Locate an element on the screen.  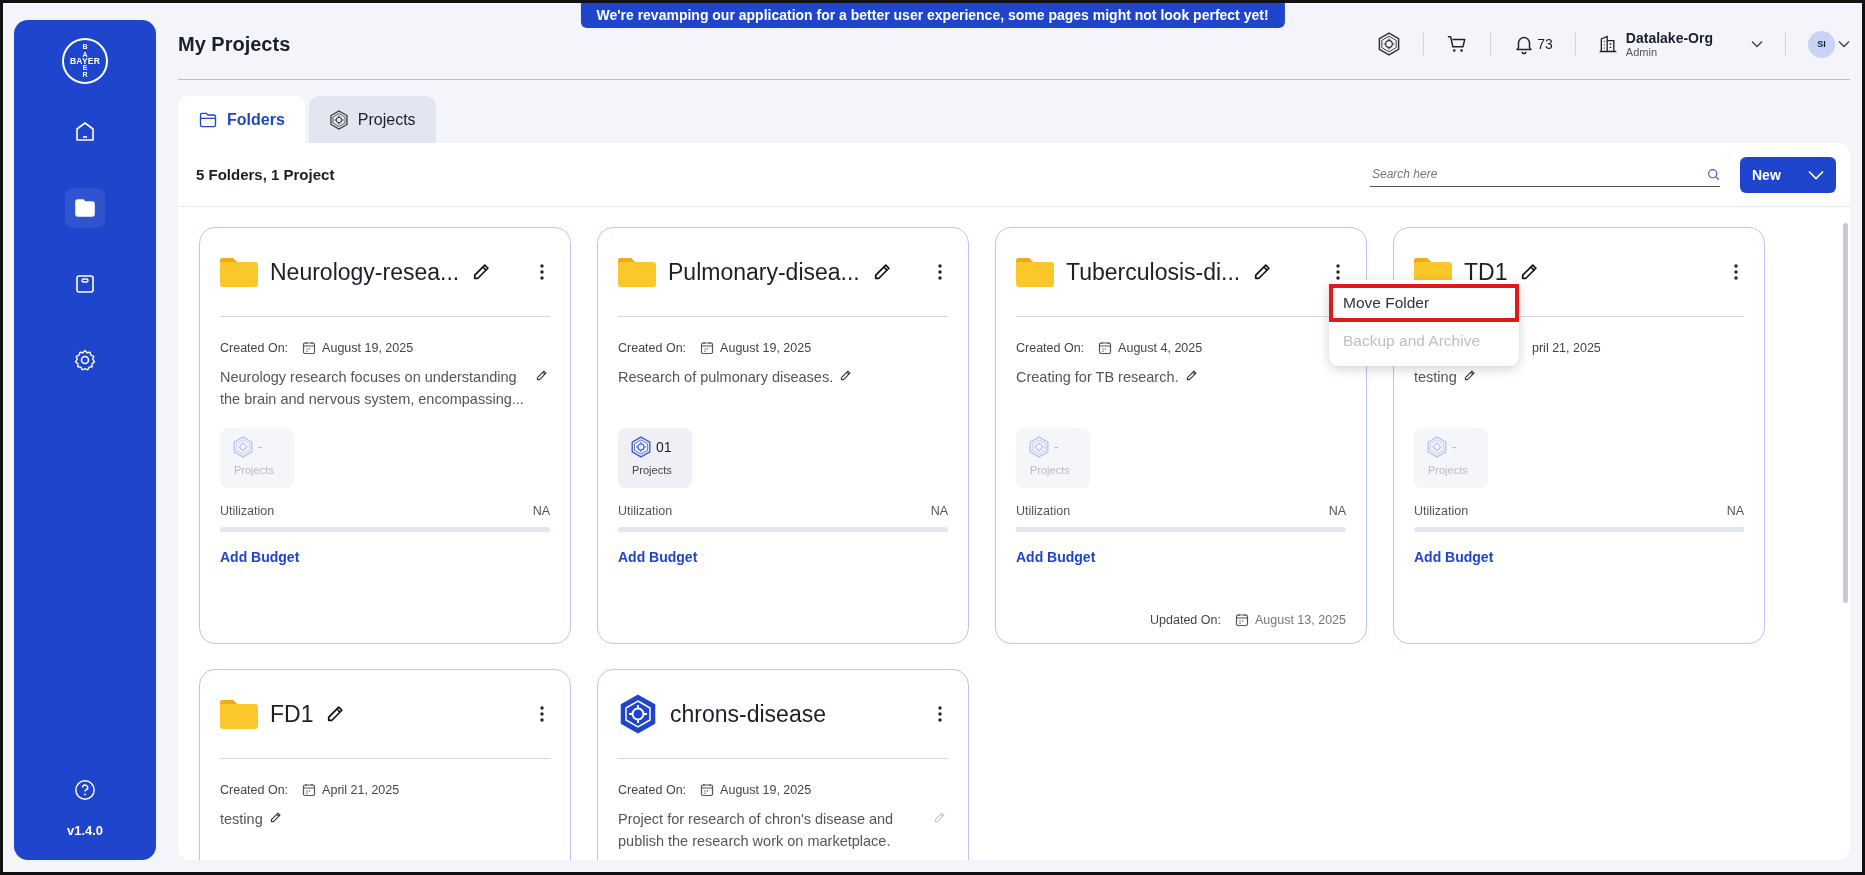
card-title: FD1 is located at coordinates (292, 714).